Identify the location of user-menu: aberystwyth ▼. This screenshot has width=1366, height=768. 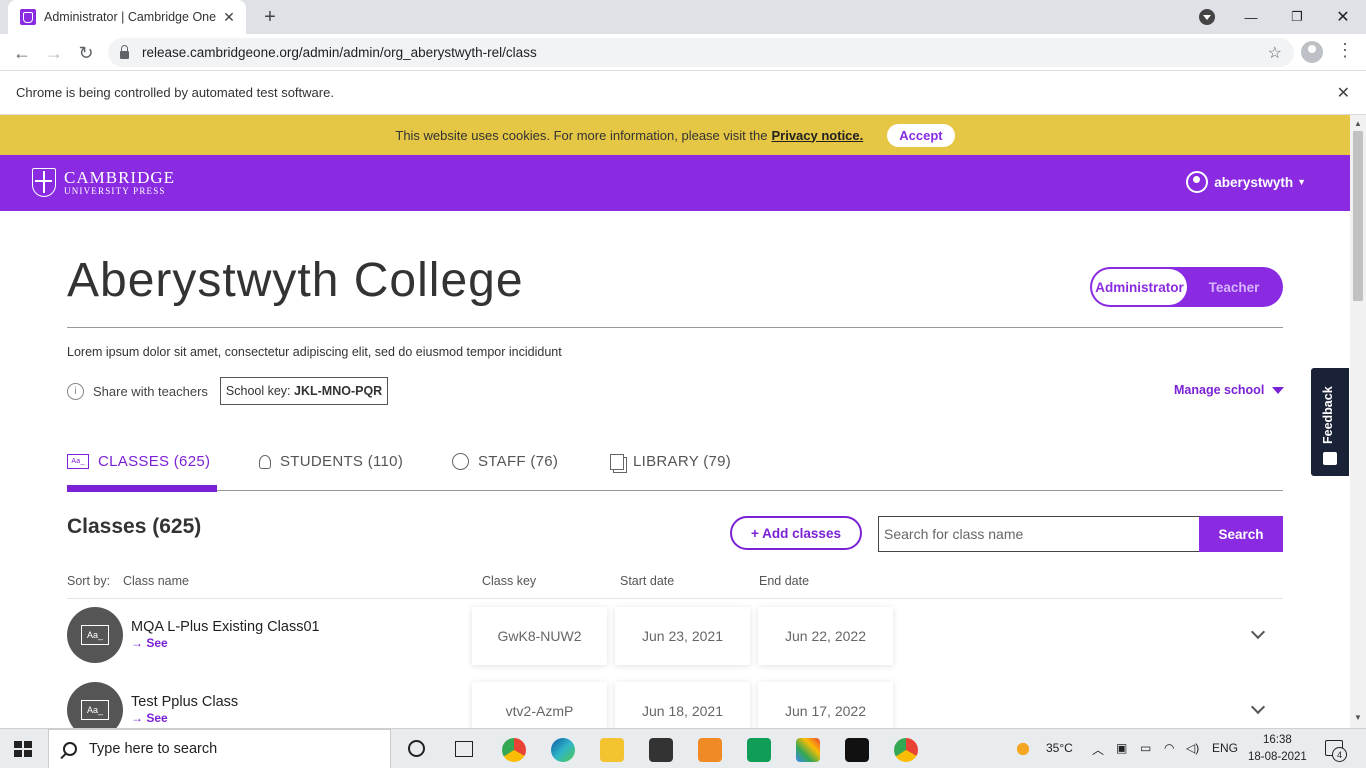
(1246, 182).